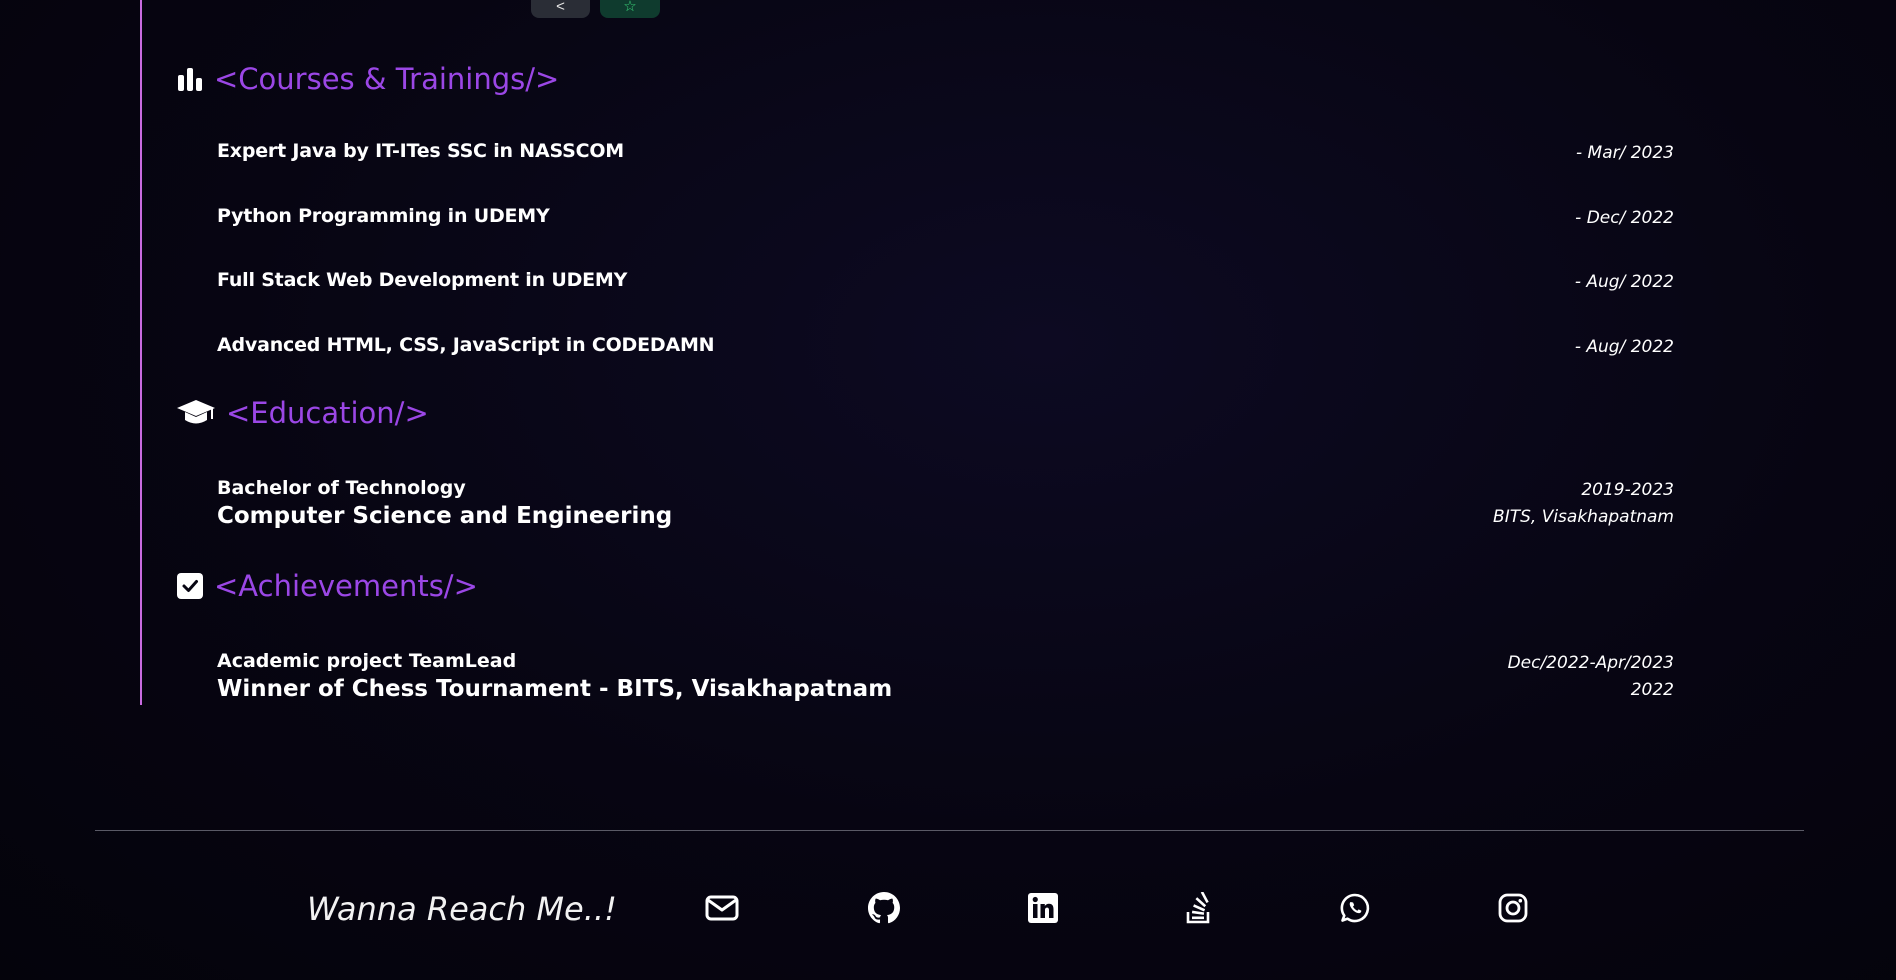 The image size is (1896, 980). What do you see at coordinates (1624, 153) in the screenshot?
I see `course-date: - Mar/ 2023` at bounding box center [1624, 153].